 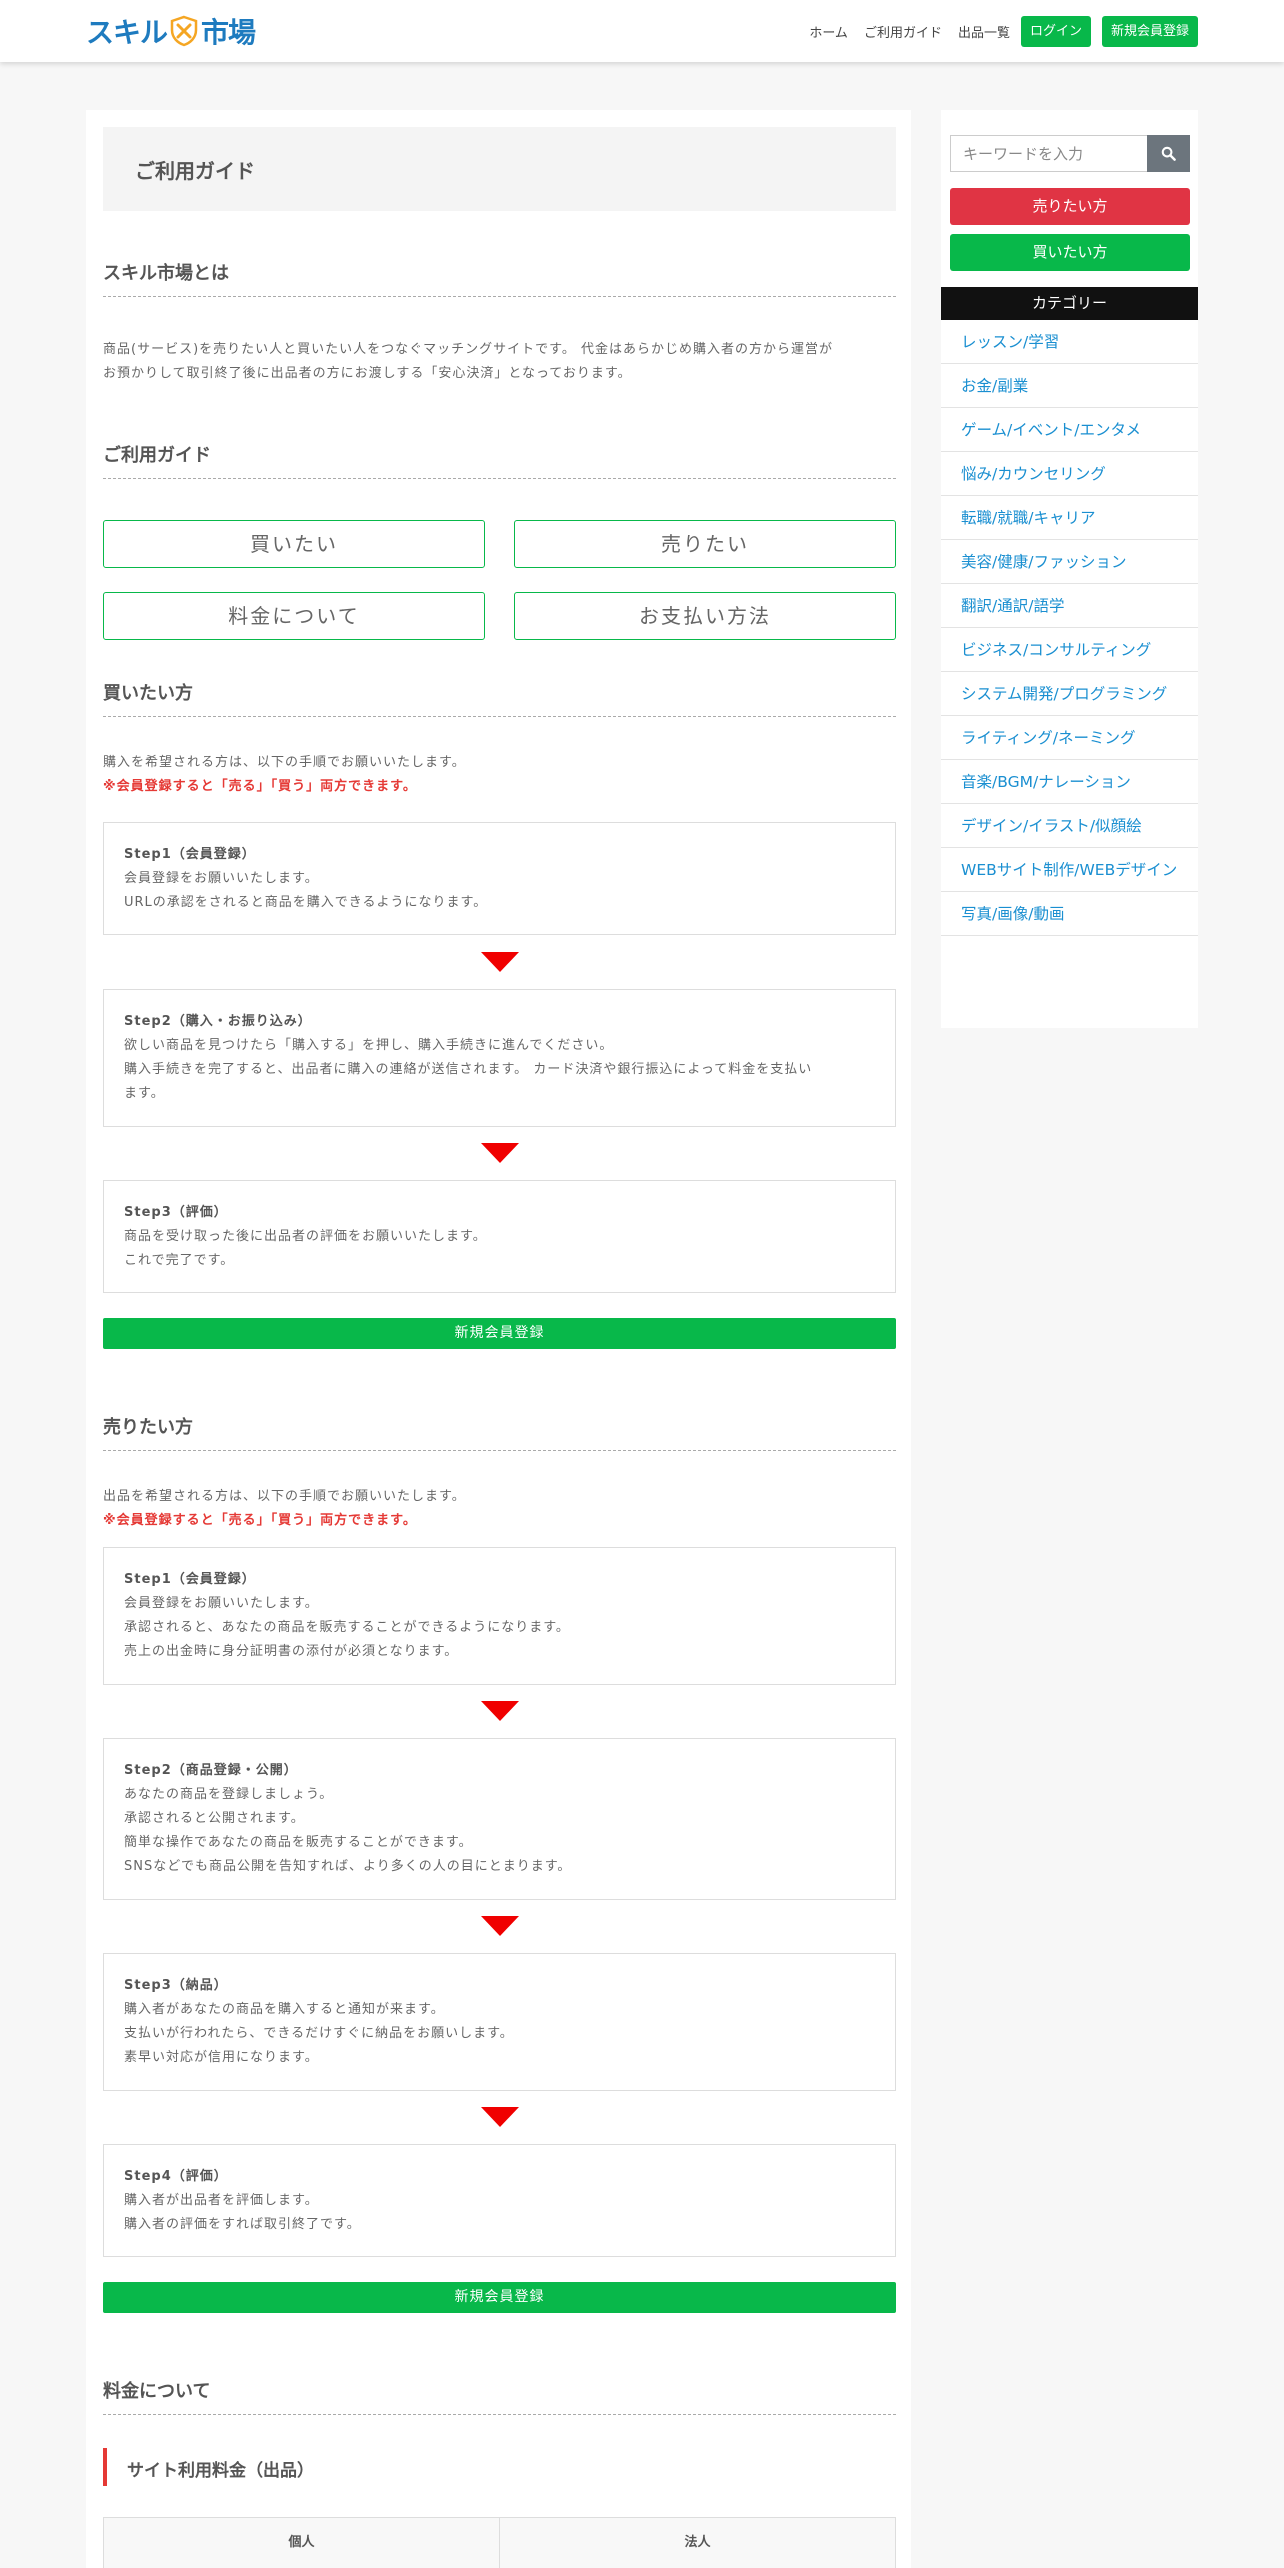 I want to click on section-heading-about: スキル市場とは, so click(x=499, y=274).